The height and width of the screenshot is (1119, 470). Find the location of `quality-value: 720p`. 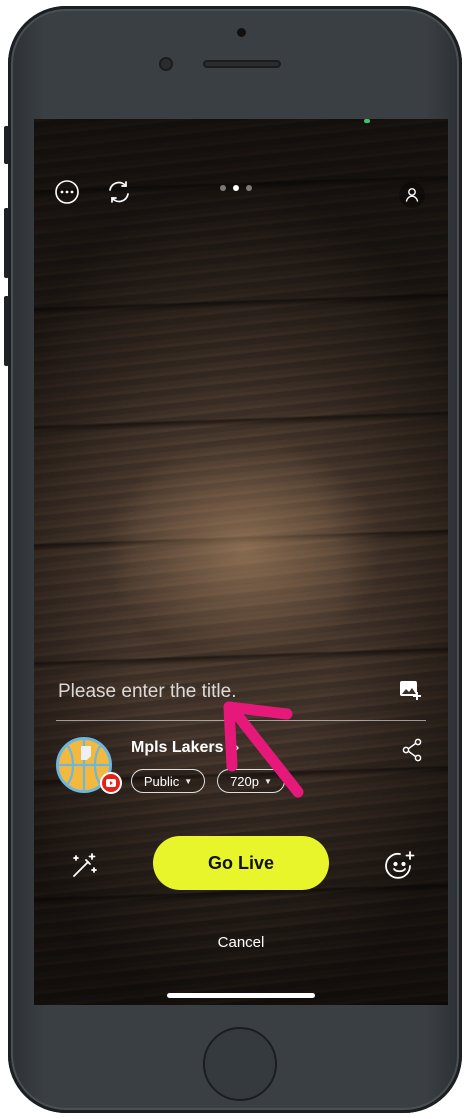

quality-value: 720p is located at coordinates (244, 781).